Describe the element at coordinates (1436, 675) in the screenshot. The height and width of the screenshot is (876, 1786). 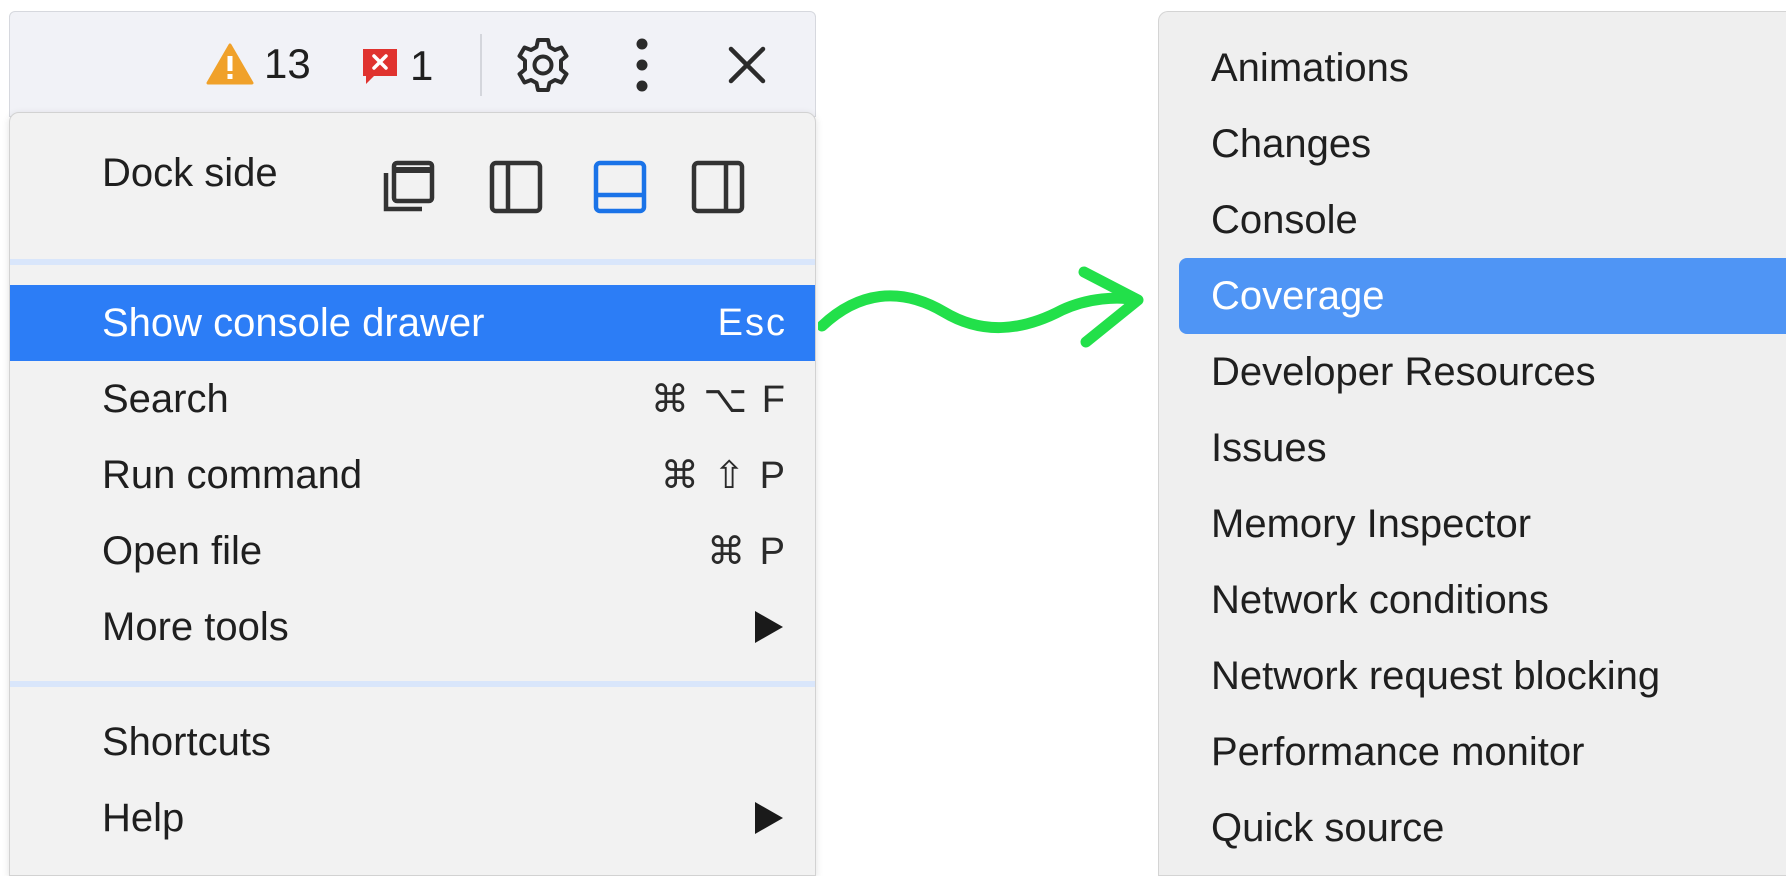
I see `submenu-item-label: Network request blocking` at that location.